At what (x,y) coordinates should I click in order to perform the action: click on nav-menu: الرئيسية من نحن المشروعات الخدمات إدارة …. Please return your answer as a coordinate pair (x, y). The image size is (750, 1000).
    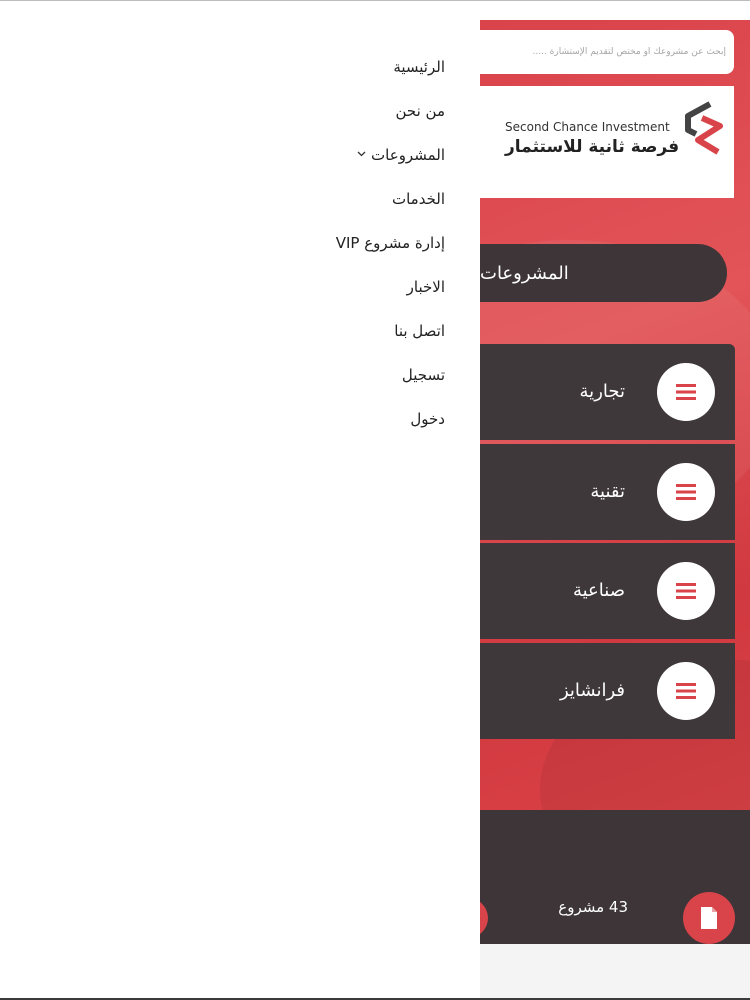
    Looking at the image, I should click on (390, 243).